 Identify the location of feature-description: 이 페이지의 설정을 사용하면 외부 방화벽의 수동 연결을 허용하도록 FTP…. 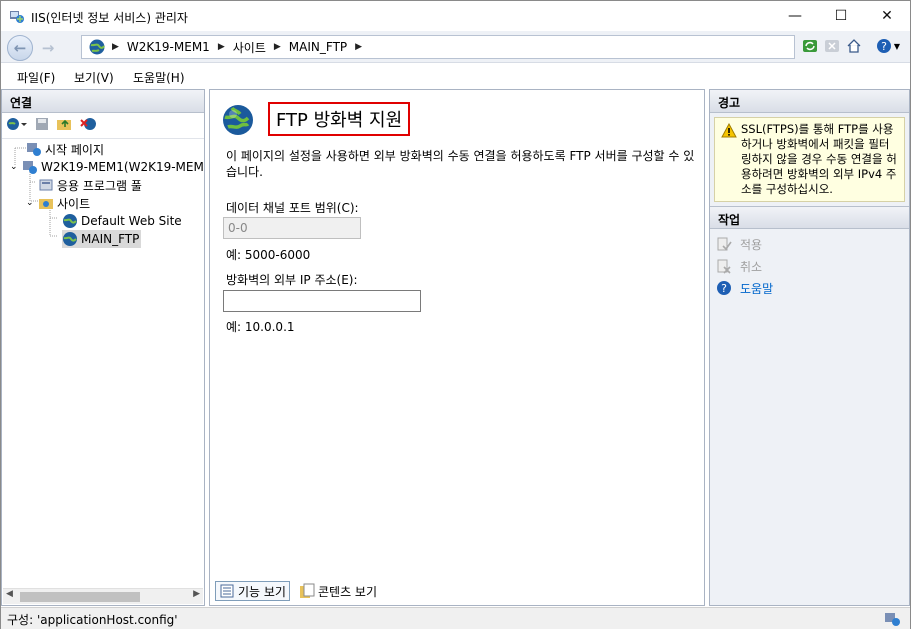
(460, 164).